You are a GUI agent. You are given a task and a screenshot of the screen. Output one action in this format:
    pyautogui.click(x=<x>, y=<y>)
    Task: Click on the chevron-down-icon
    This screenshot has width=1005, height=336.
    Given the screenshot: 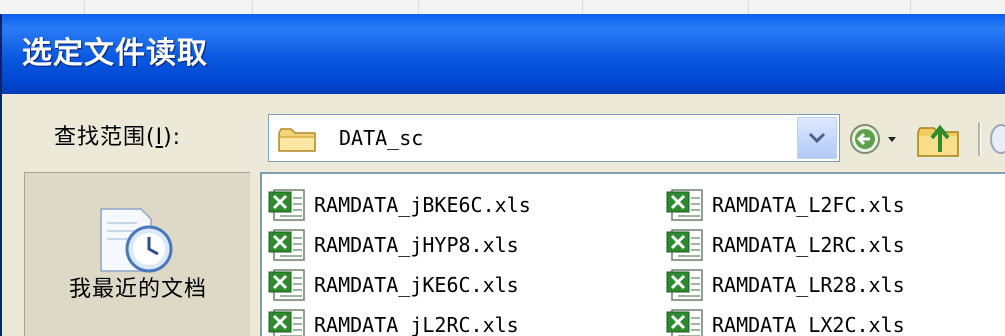 What is the action you would take?
    pyautogui.click(x=817, y=138)
    